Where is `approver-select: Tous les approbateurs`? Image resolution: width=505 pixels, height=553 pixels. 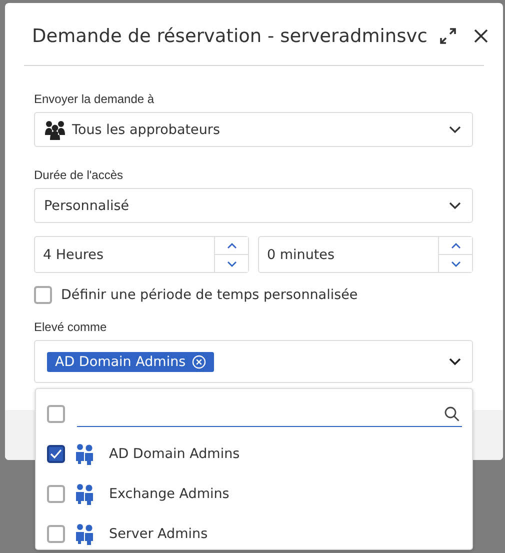 approver-select: Tous les approbateurs is located at coordinates (253, 129).